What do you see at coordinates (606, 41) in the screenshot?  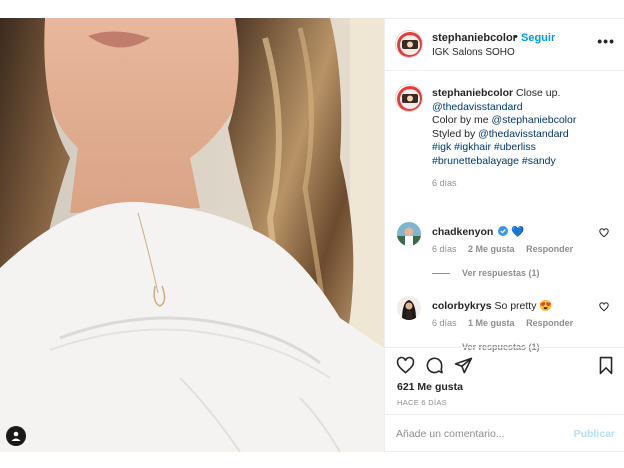 I see `more-options-icon: •••` at bounding box center [606, 41].